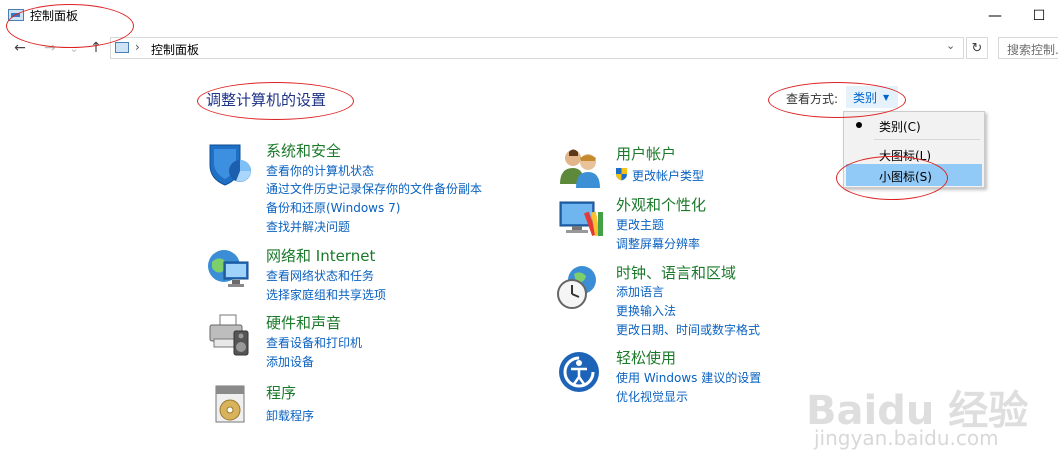 The width and height of the screenshot is (1058, 473). Describe the element at coordinates (900, 127) in the screenshot. I see `menu-item-label: 类别(C)` at that location.